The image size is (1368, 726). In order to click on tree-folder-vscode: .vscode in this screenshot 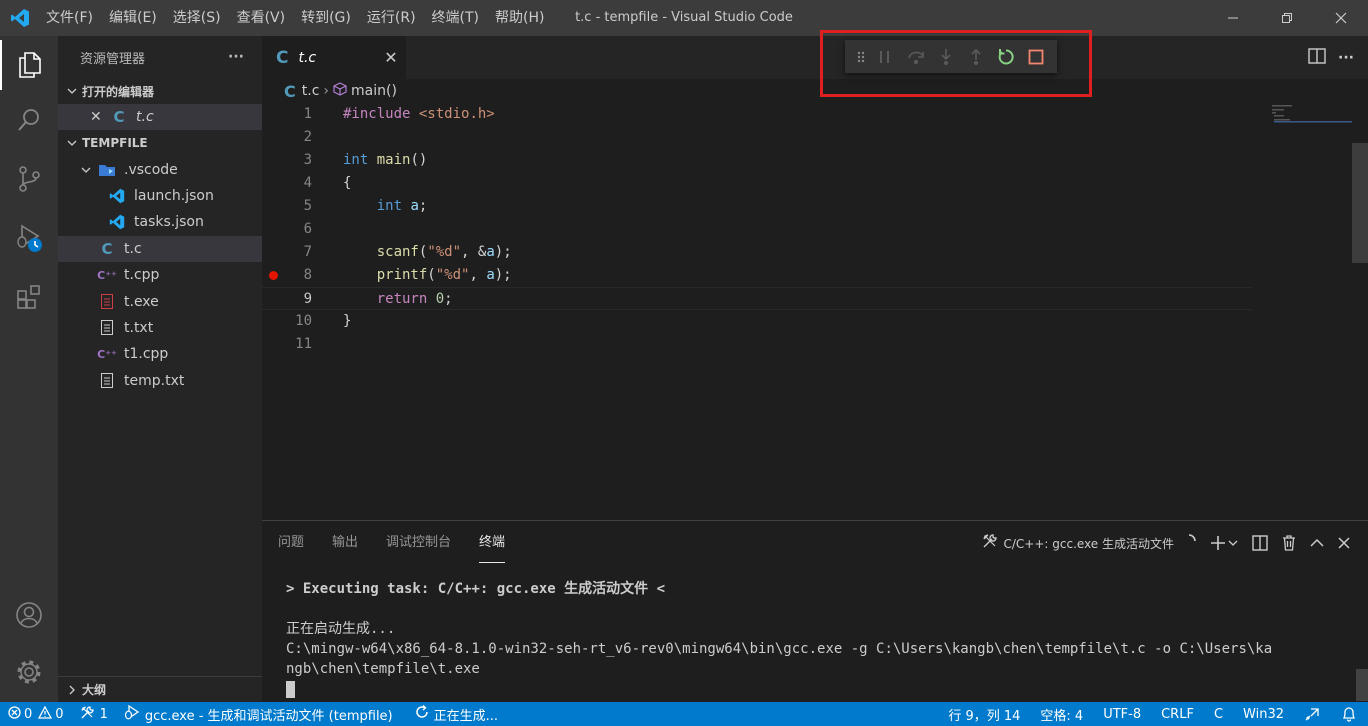, I will do `click(160, 169)`.